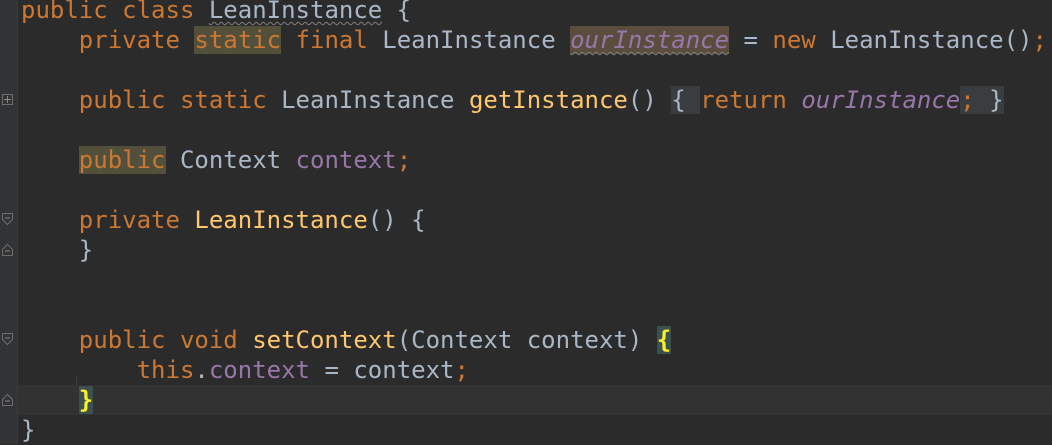  What do you see at coordinates (238, 40) in the screenshot?
I see `code-token: static` at bounding box center [238, 40].